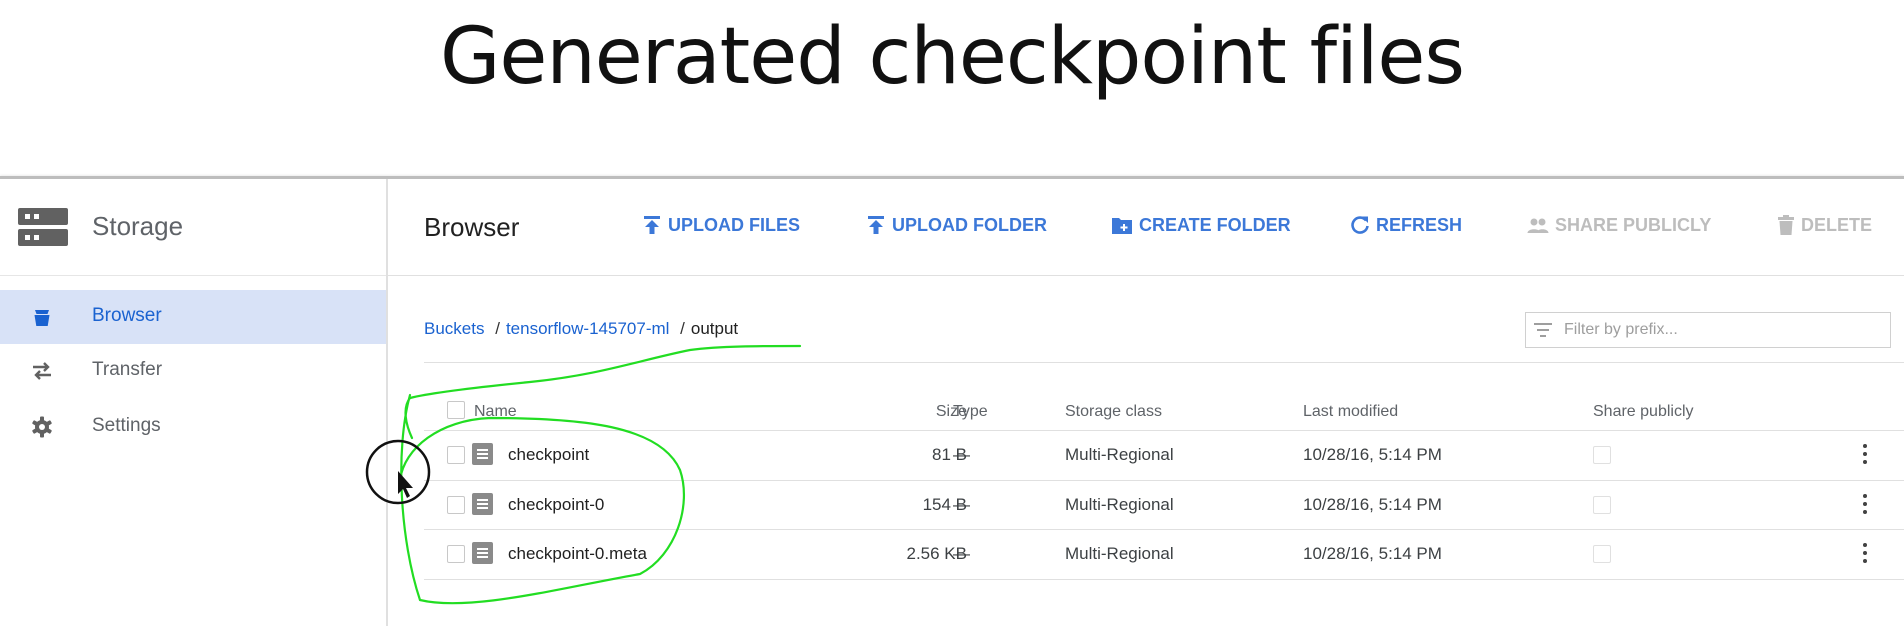 This screenshot has height=626, width=1904. Describe the element at coordinates (42, 427) in the screenshot. I see `gear-icon` at that location.